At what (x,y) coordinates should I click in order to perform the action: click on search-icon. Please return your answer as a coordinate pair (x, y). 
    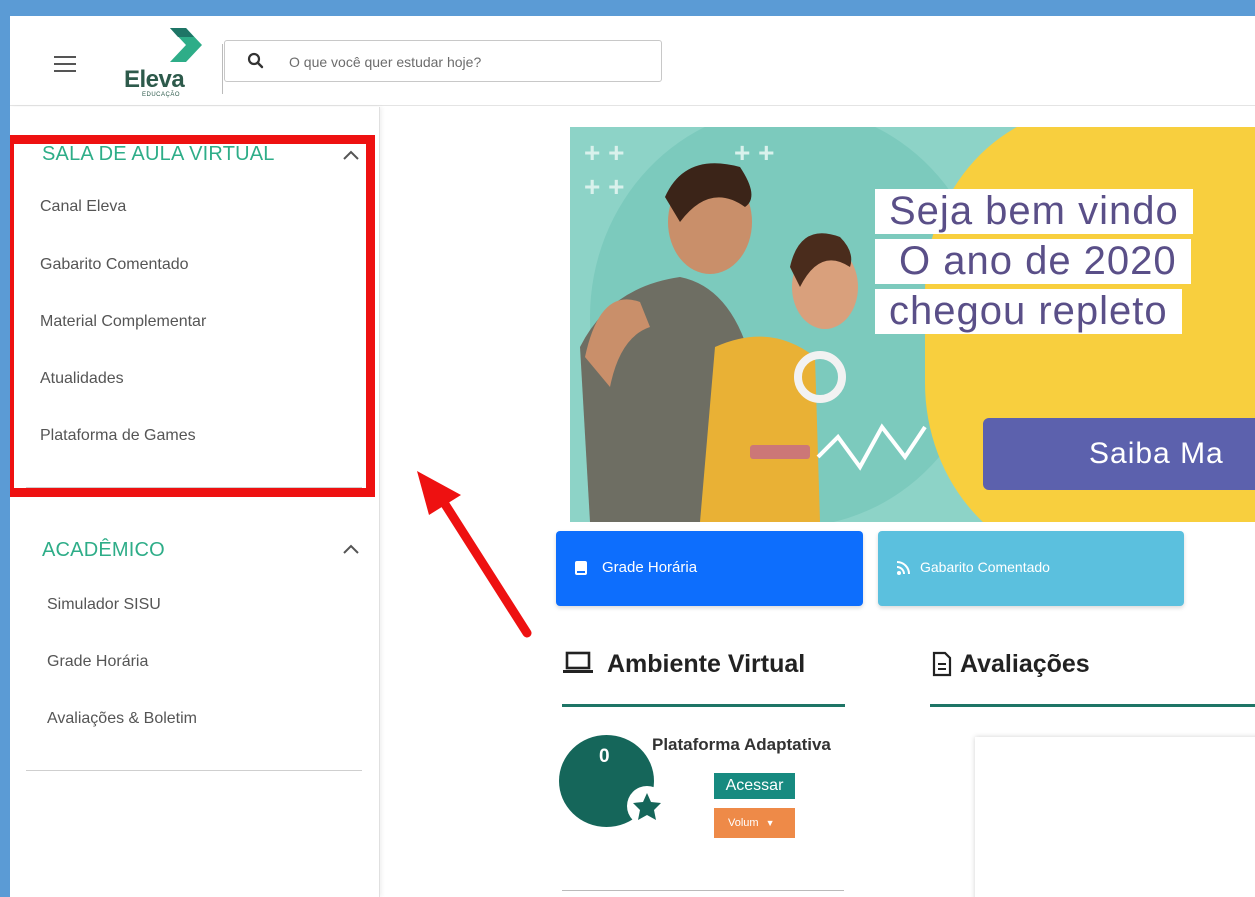
    Looking at the image, I should click on (255, 60).